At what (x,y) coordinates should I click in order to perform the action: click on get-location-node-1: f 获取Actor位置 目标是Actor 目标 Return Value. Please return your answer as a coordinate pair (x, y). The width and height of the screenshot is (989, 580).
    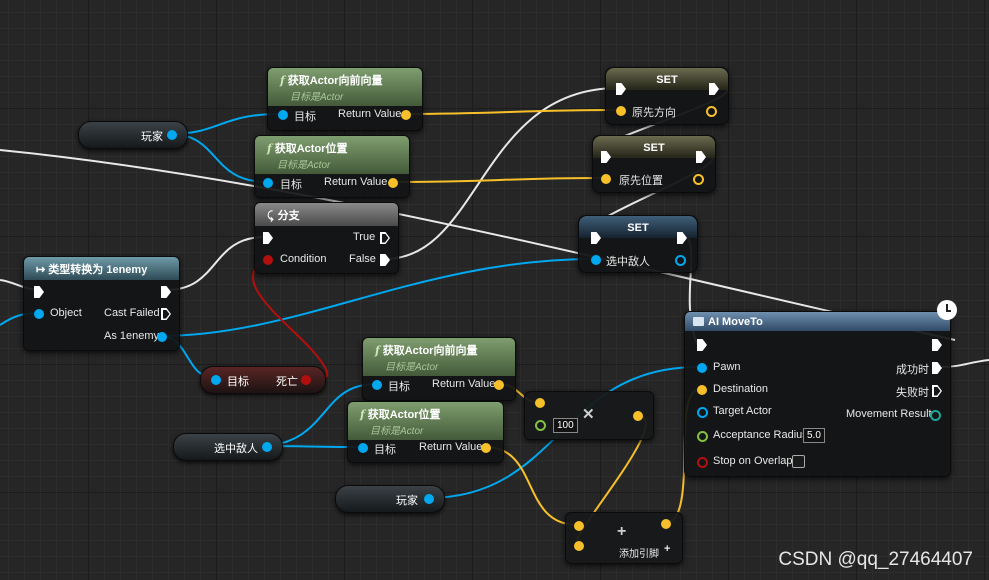
    Looking at the image, I should click on (332, 166).